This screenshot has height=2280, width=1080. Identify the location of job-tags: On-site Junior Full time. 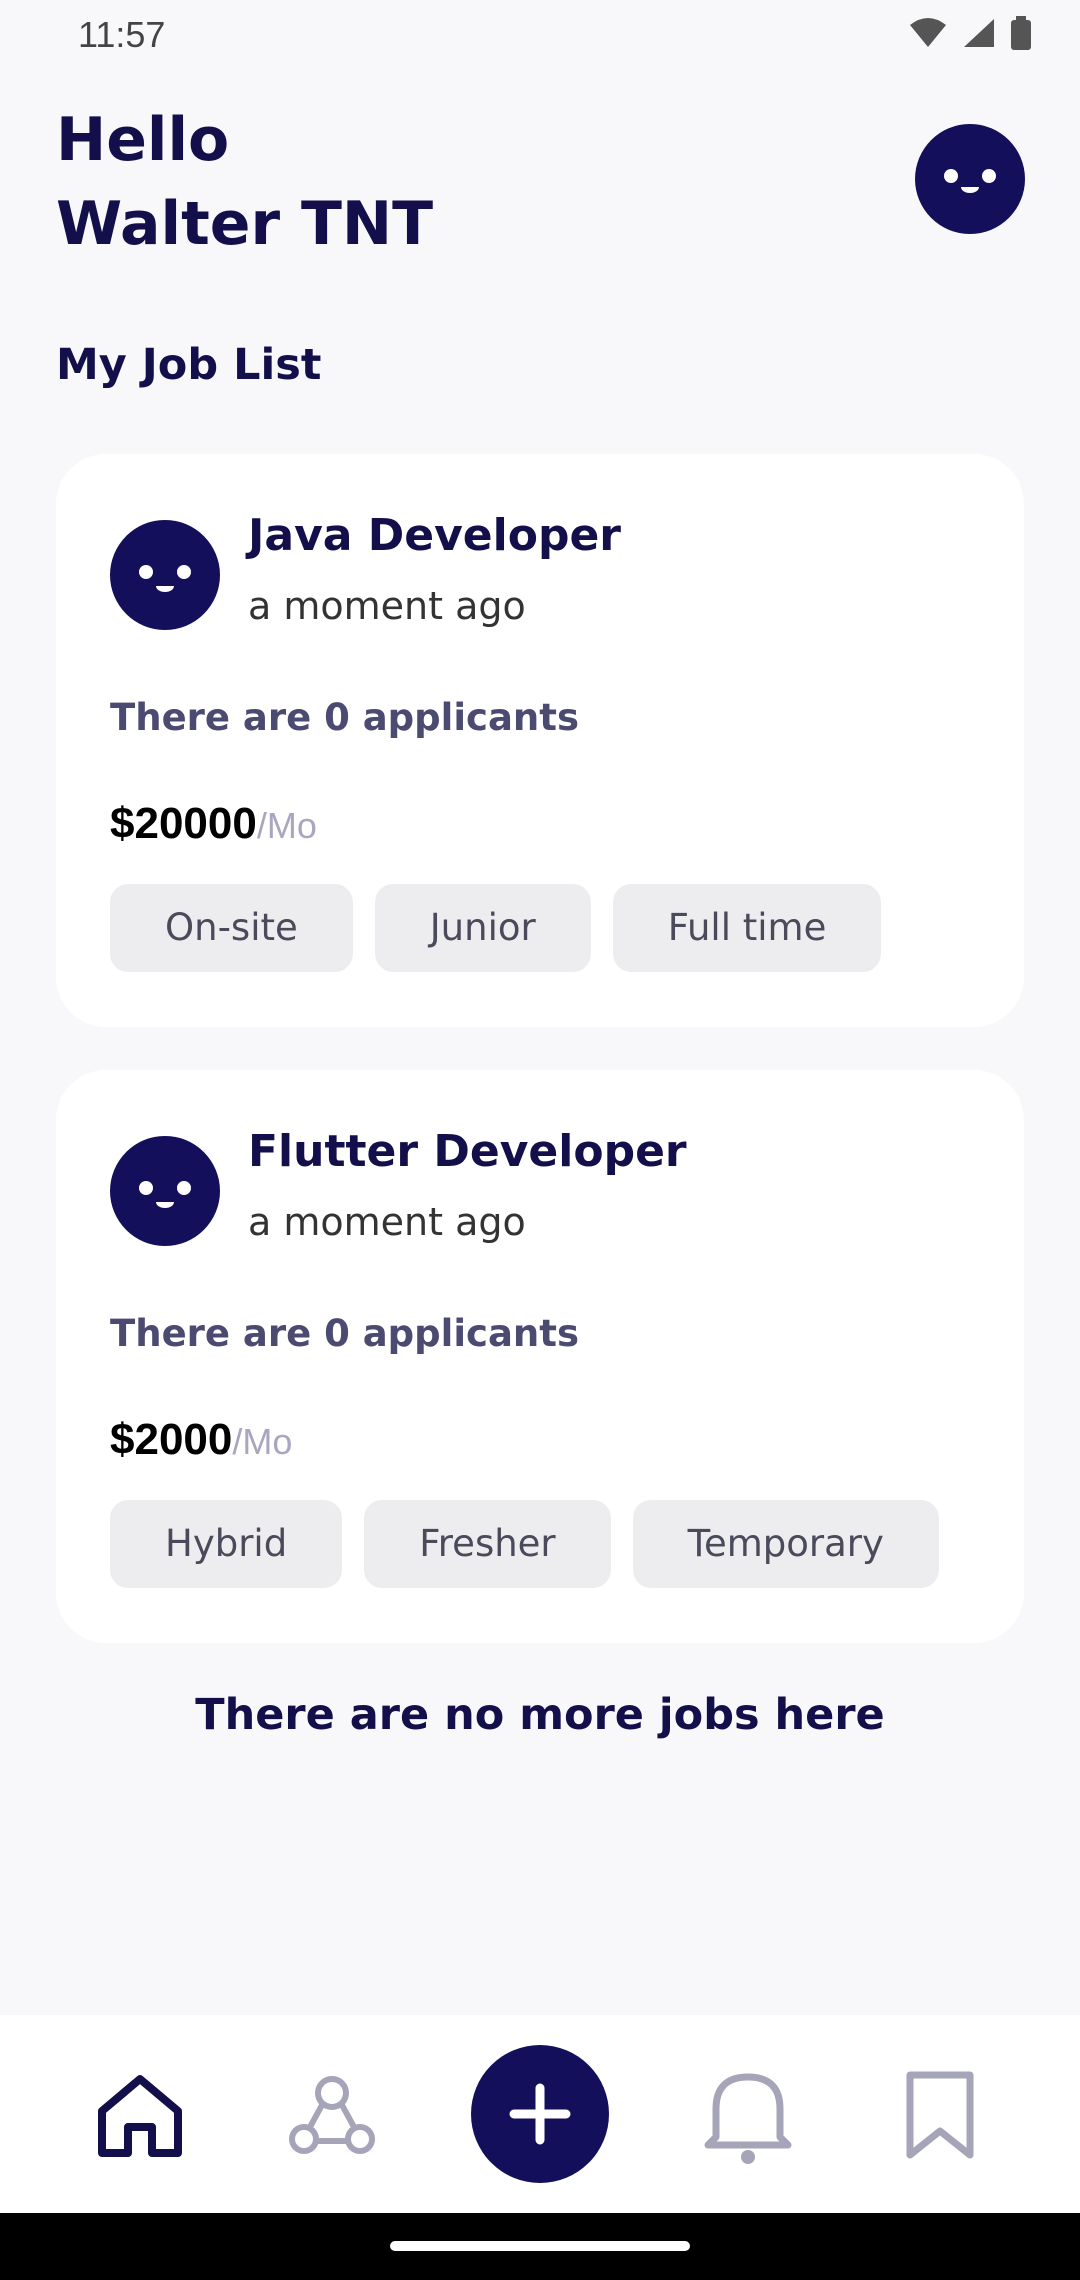
(496, 928).